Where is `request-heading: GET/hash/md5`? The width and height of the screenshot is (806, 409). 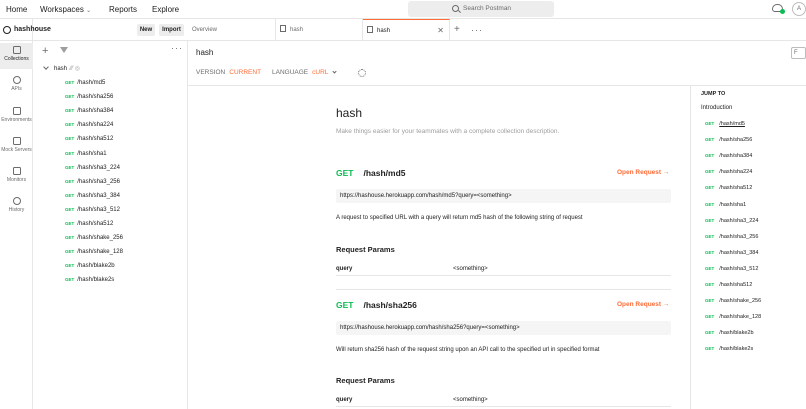
request-heading: GET/hash/md5 is located at coordinates (371, 173).